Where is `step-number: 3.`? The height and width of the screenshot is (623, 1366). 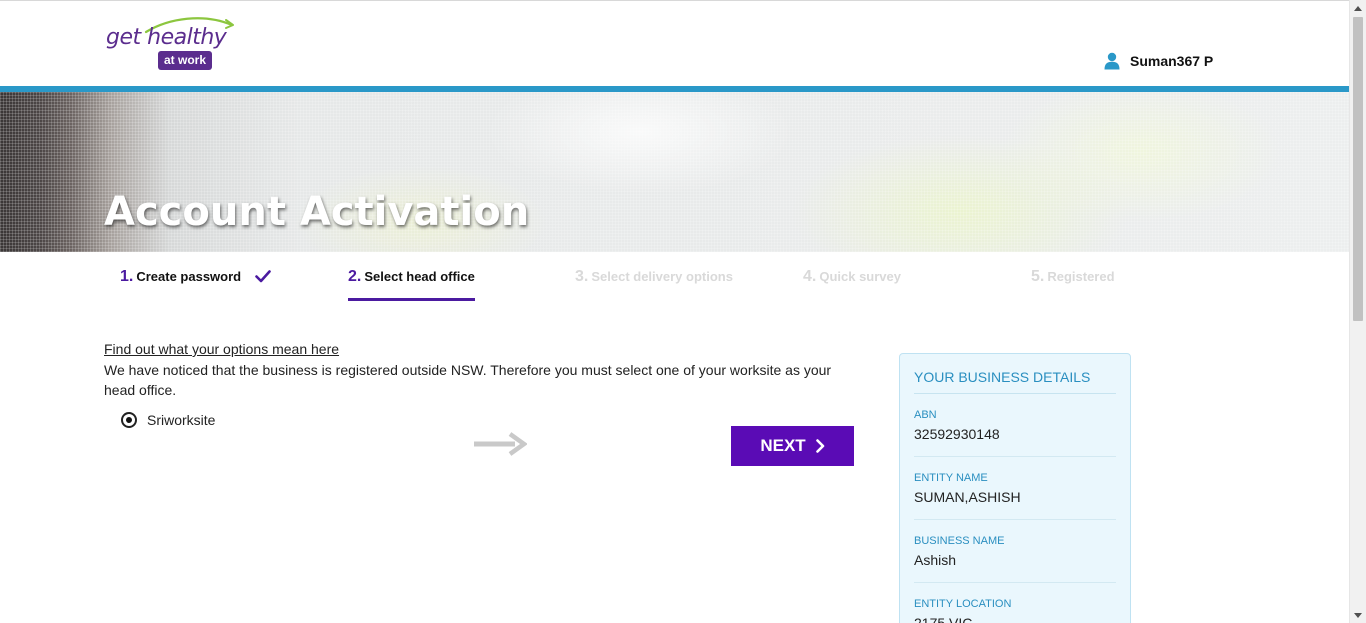 step-number: 3. is located at coordinates (582, 276).